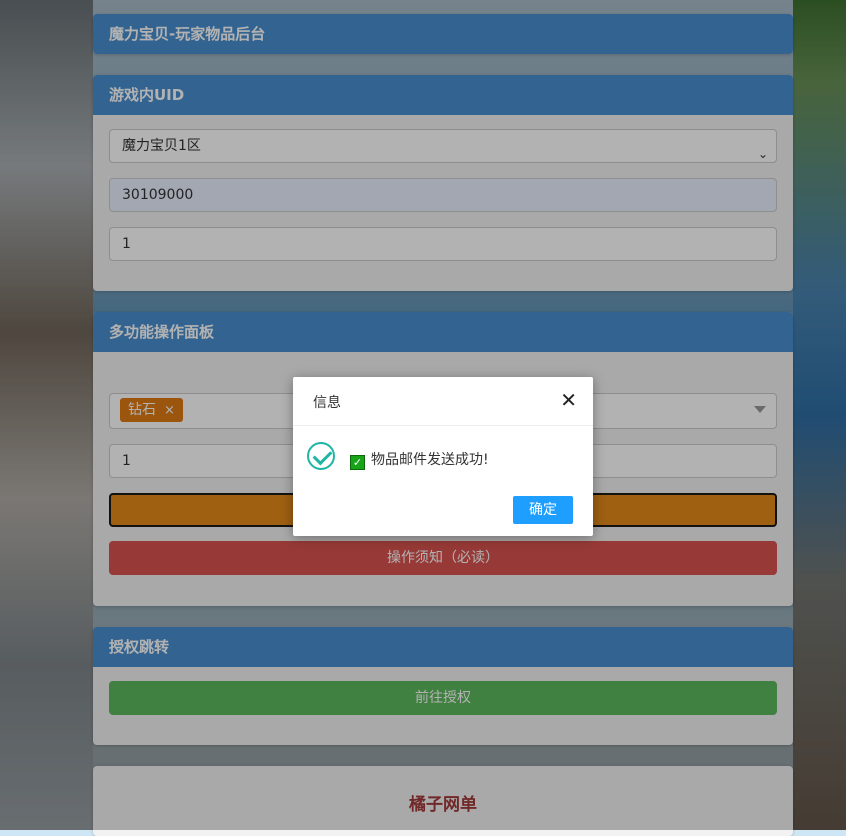 The height and width of the screenshot is (836, 846). I want to click on info-dialog: 信息 ✕ ✓ 物品邮件发送成功! 确定, so click(443, 456).